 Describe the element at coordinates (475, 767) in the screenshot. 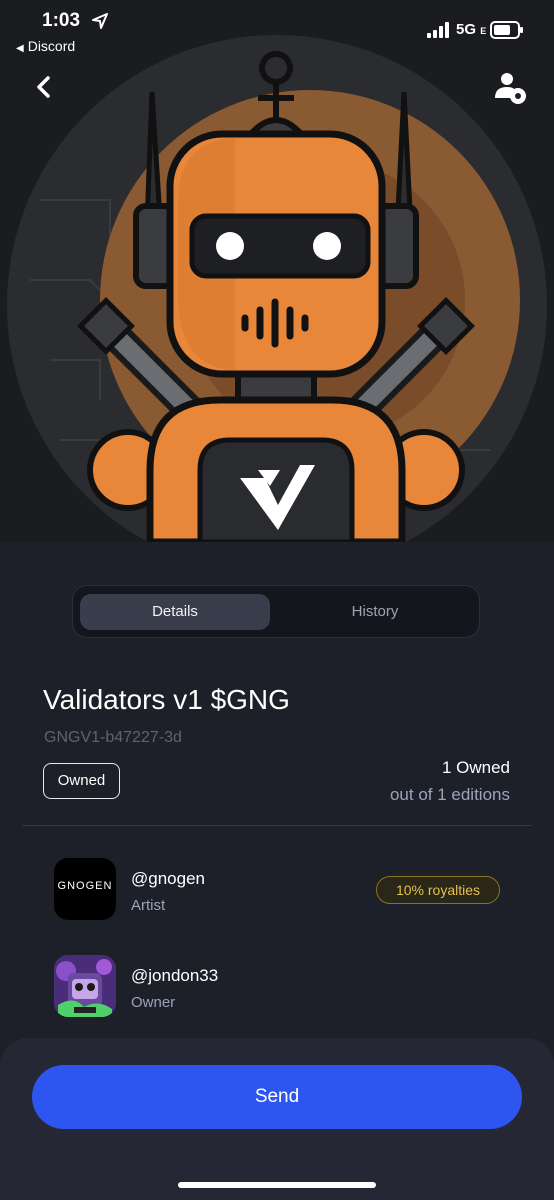

I see `owned-count: 1 Owned` at that location.